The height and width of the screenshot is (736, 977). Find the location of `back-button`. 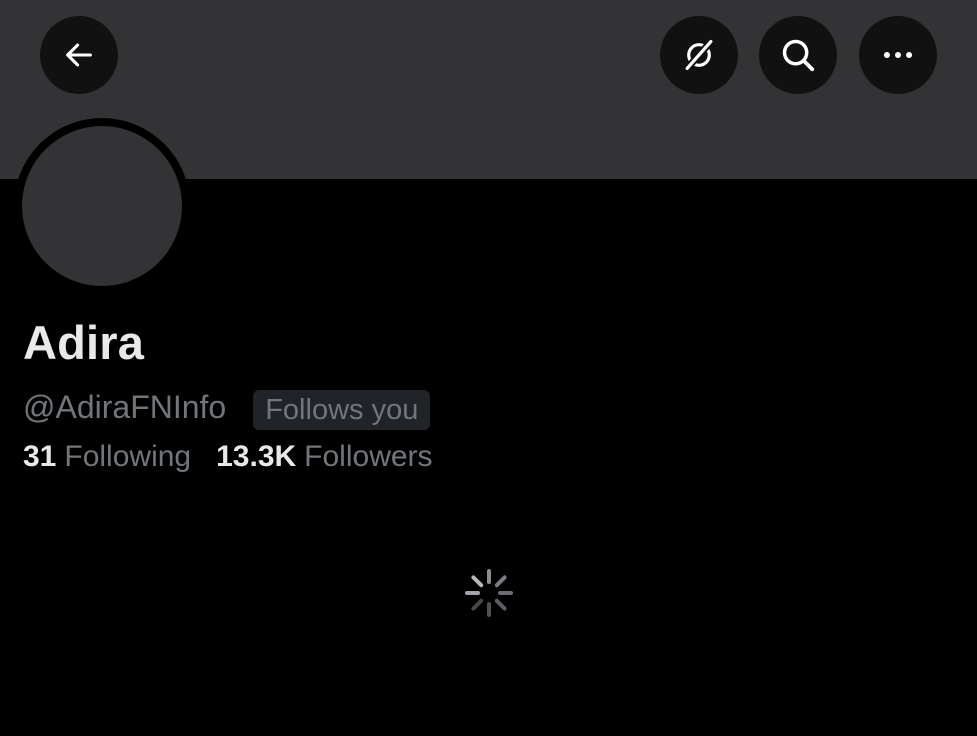

back-button is located at coordinates (79, 55).